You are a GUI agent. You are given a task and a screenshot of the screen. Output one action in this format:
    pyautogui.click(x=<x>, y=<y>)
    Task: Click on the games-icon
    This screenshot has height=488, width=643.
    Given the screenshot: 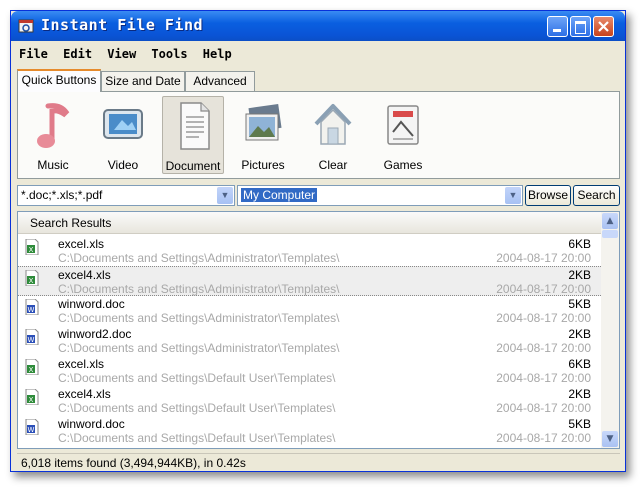 What is the action you would take?
    pyautogui.click(x=403, y=125)
    